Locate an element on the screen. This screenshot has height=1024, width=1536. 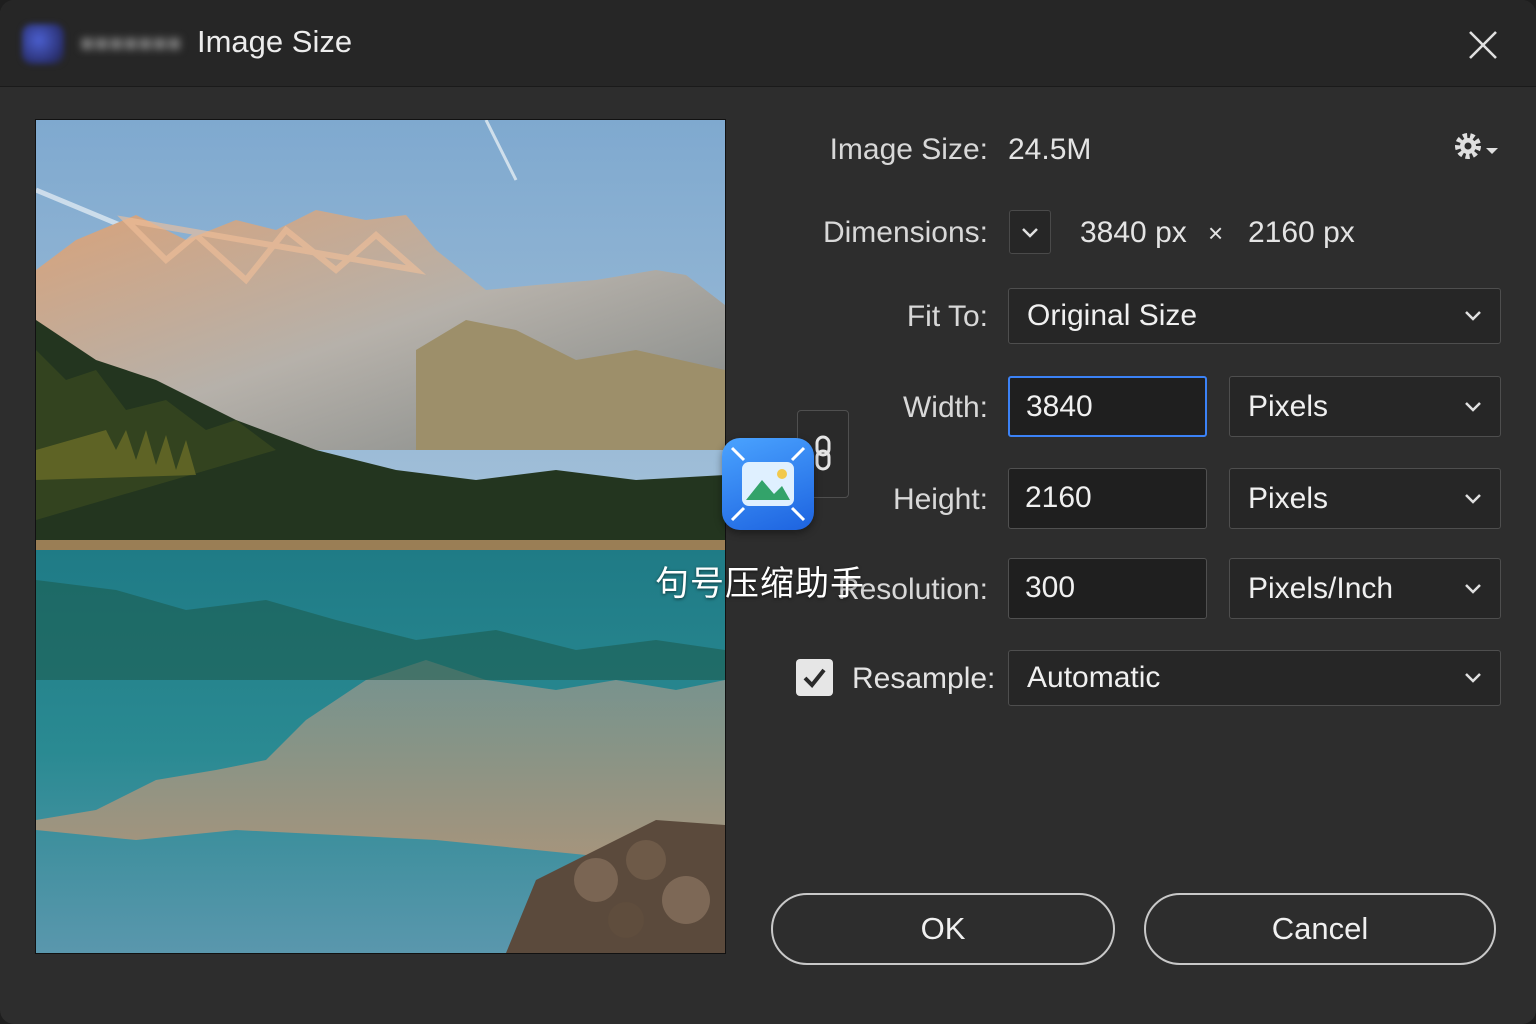
width-unit-value: Pixels is located at coordinates (1288, 406).